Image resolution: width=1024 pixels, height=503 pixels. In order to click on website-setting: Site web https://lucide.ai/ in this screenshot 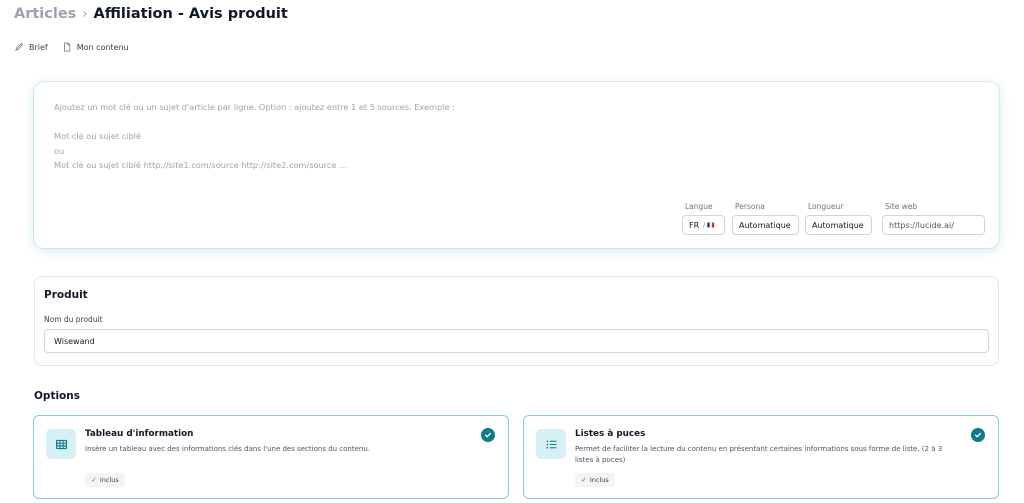, I will do `click(933, 218)`.